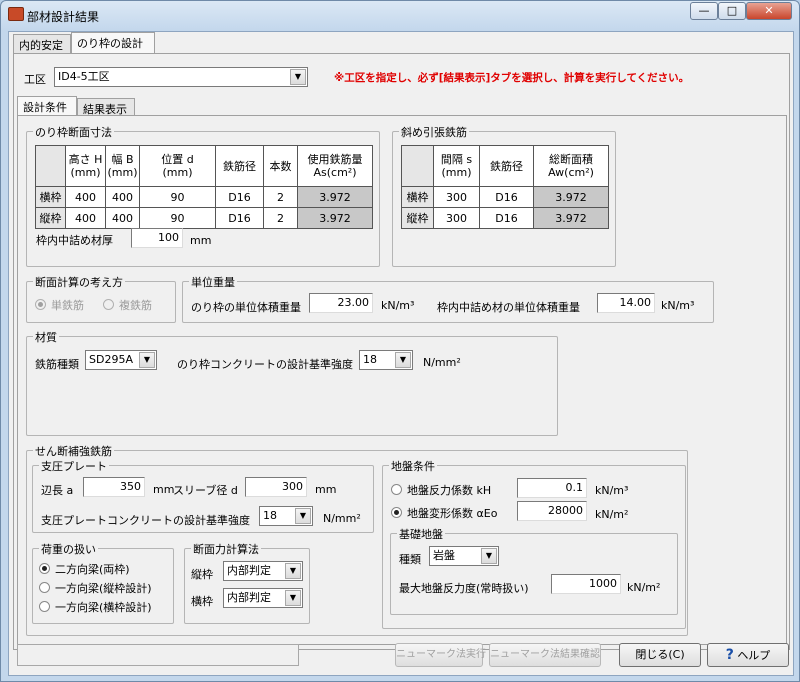 This screenshot has height=682, width=800. Describe the element at coordinates (113, 43) in the screenshot. I see `tab-frame-design: のり枠の設計` at that location.